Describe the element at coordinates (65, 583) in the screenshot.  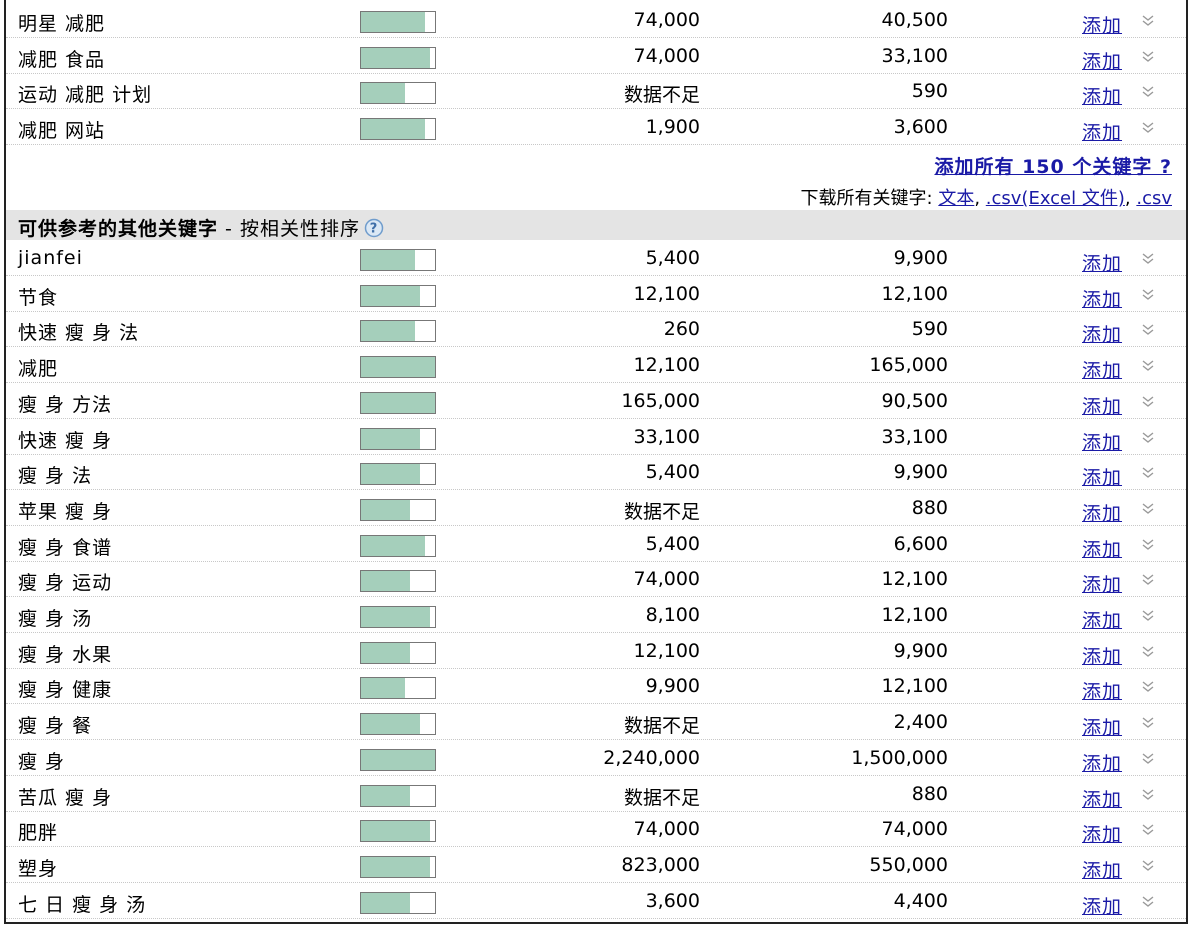
I see `keyword-text: 瘦 身 运动` at that location.